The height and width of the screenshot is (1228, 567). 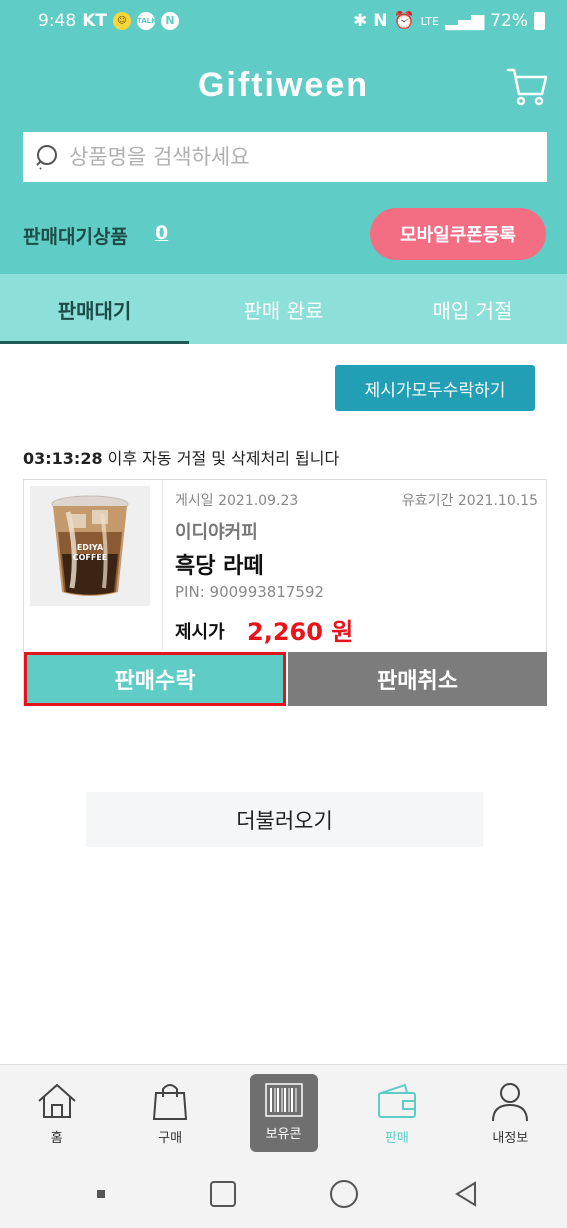 I want to click on talk-notification-icon: TALK, so click(x=146, y=21).